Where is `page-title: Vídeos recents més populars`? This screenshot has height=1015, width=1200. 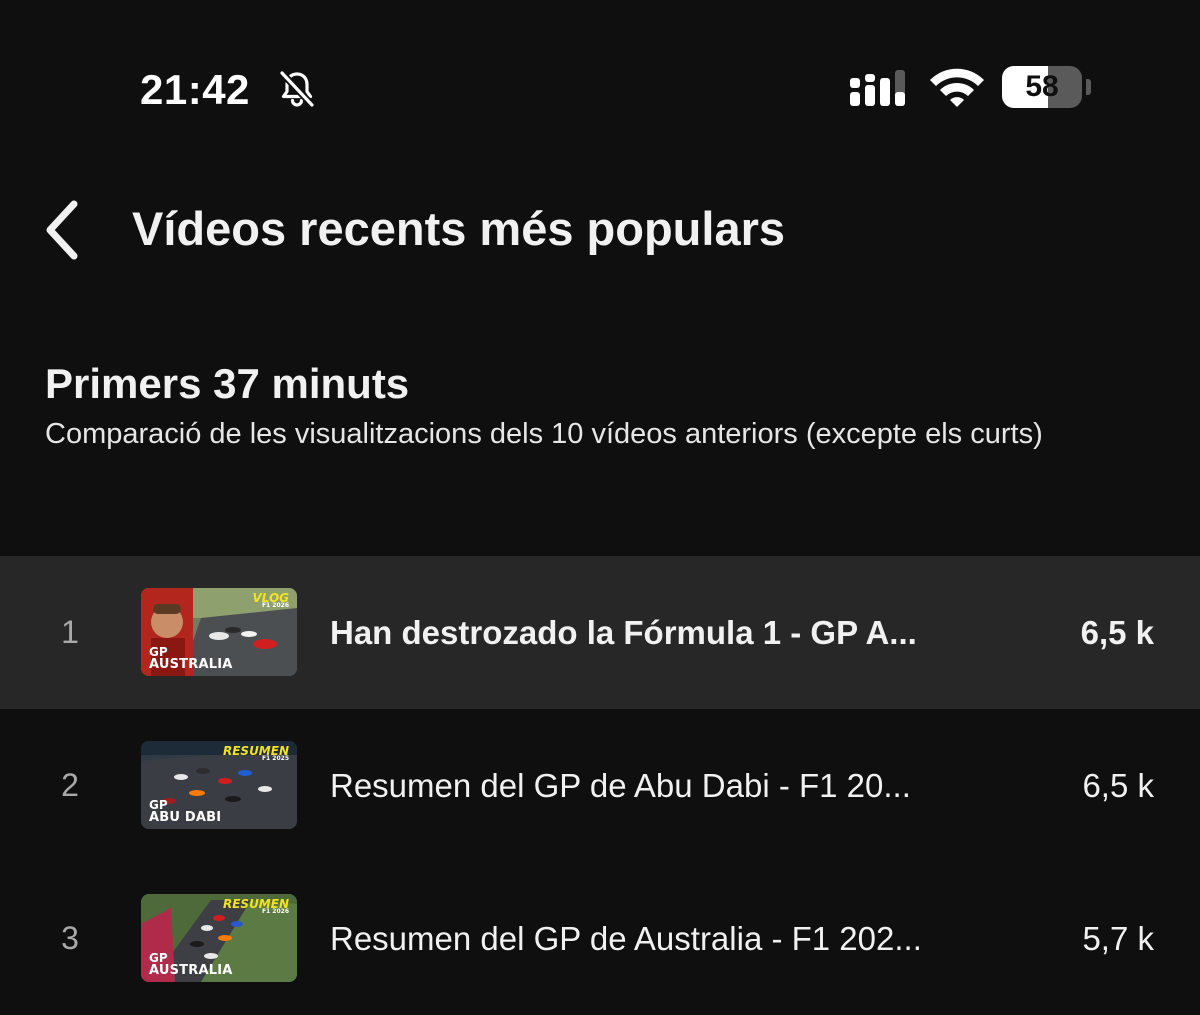 page-title: Vídeos recents més populars is located at coordinates (459, 228).